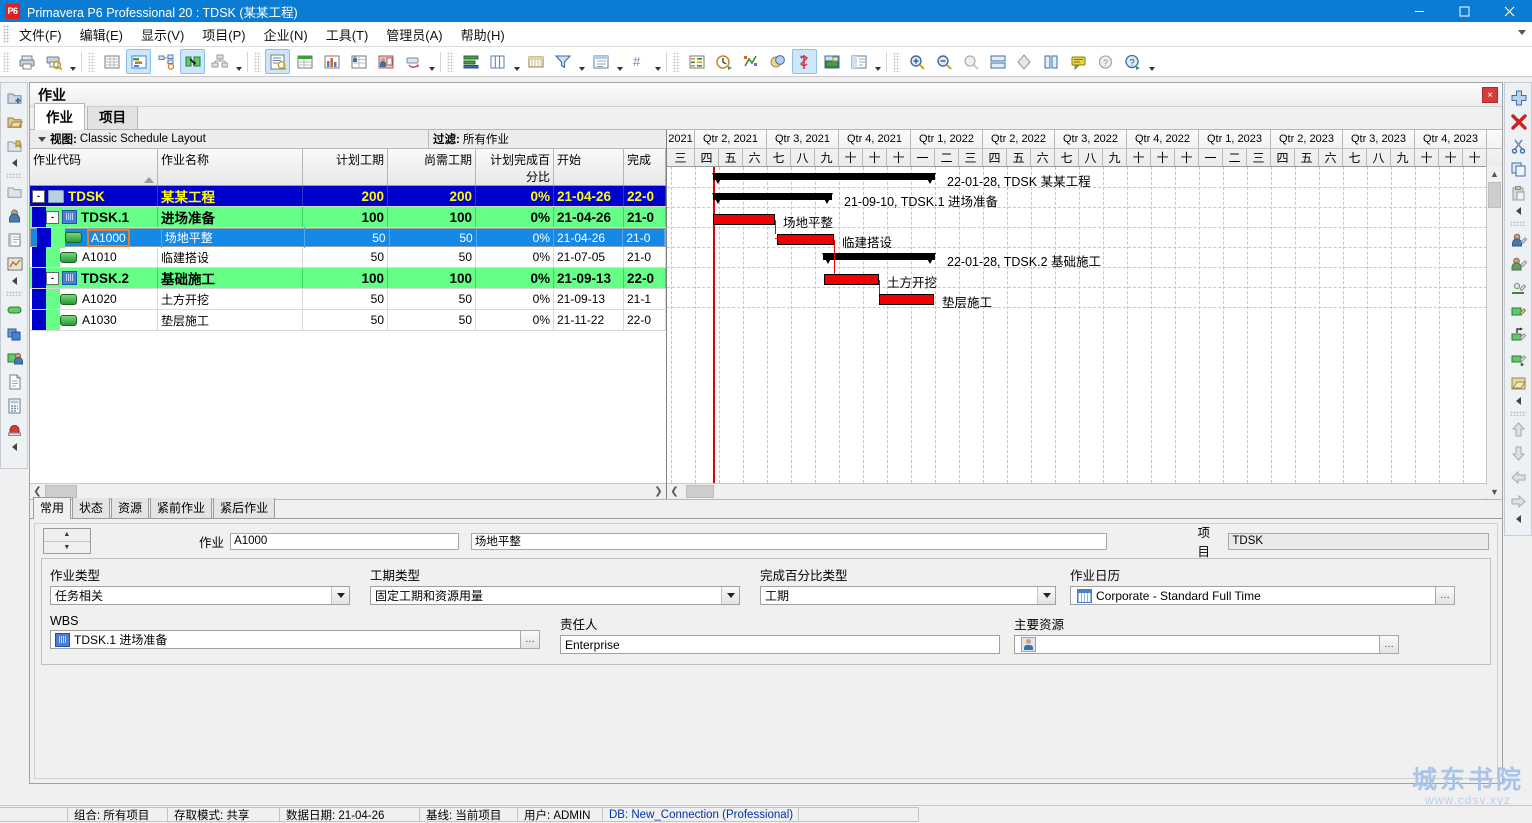 The height and width of the screenshot is (823, 1532). Describe the element at coordinates (244, 507) in the screenshot. I see `detail-tab-4: 紧后作业` at that location.